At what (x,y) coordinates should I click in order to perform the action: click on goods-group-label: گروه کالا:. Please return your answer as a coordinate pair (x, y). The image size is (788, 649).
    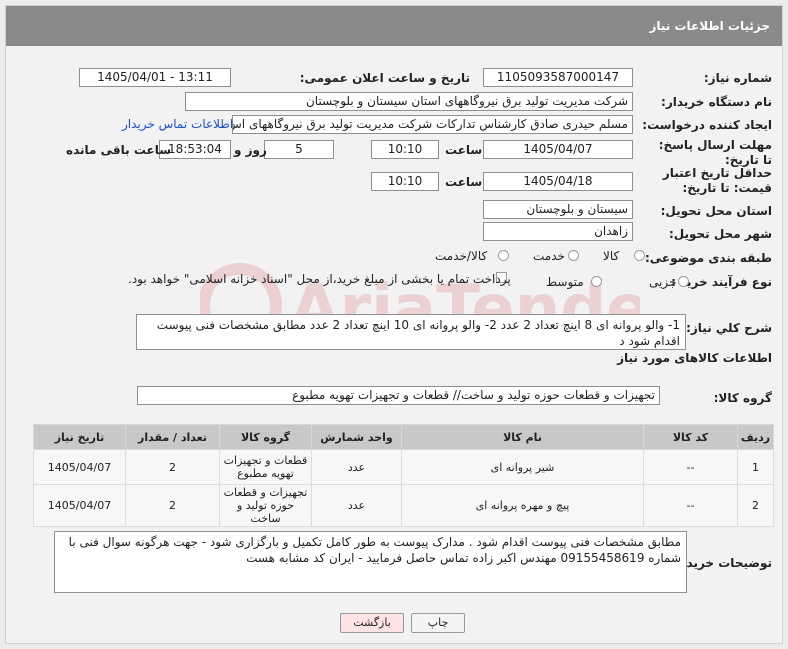
    Looking at the image, I should click on (742, 398).